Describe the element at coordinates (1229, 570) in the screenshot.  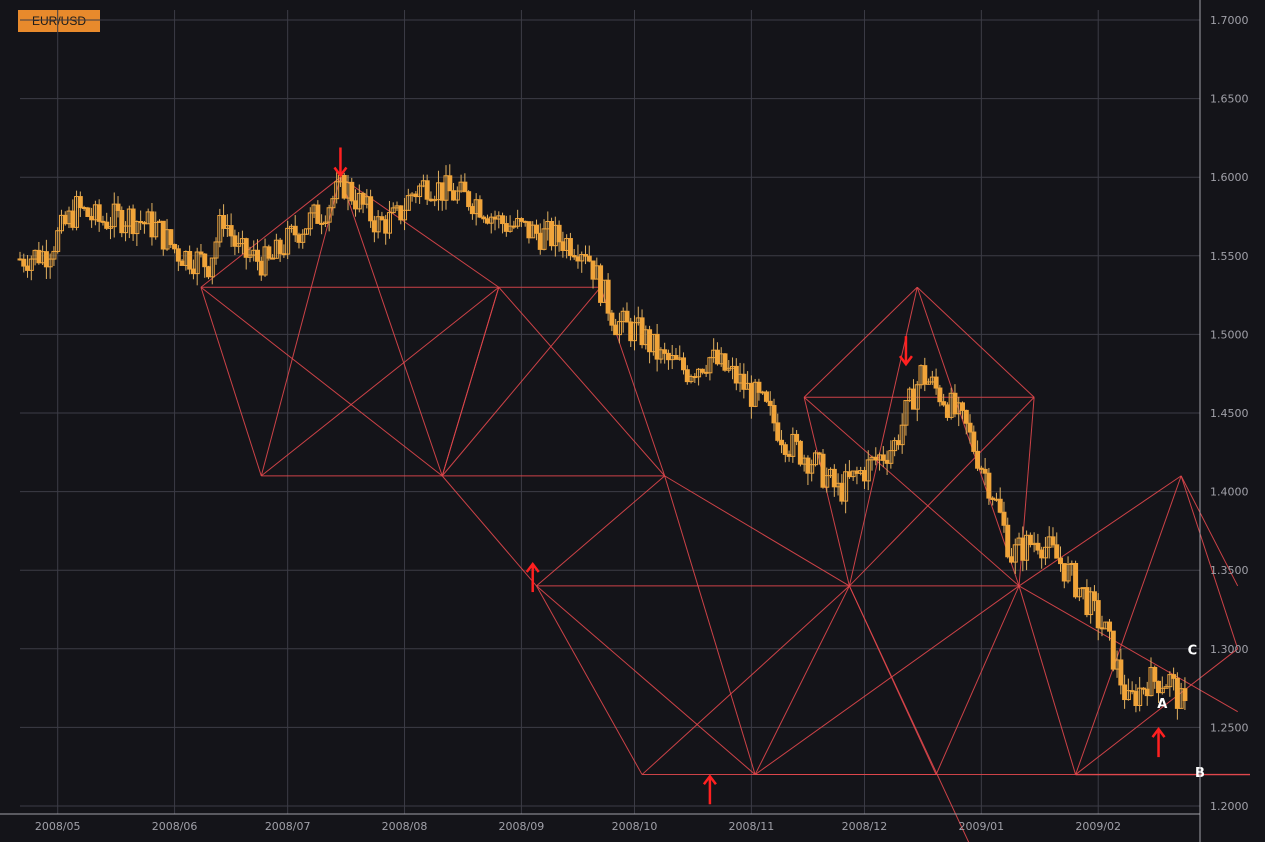
I see `y-tick-label: 1.3500` at that location.